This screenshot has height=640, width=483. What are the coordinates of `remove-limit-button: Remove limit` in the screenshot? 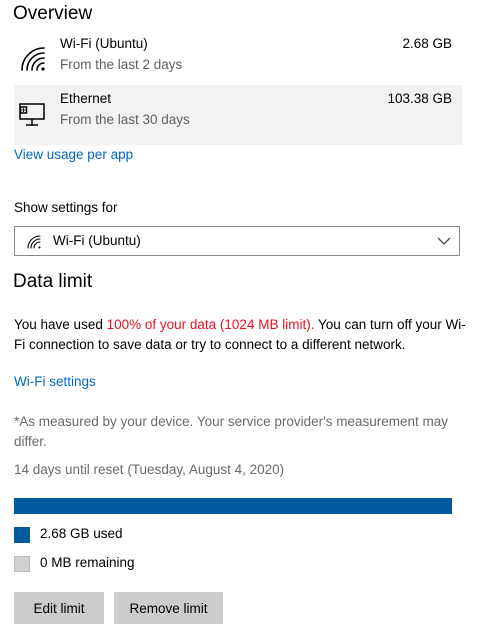 It's located at (168, 608).